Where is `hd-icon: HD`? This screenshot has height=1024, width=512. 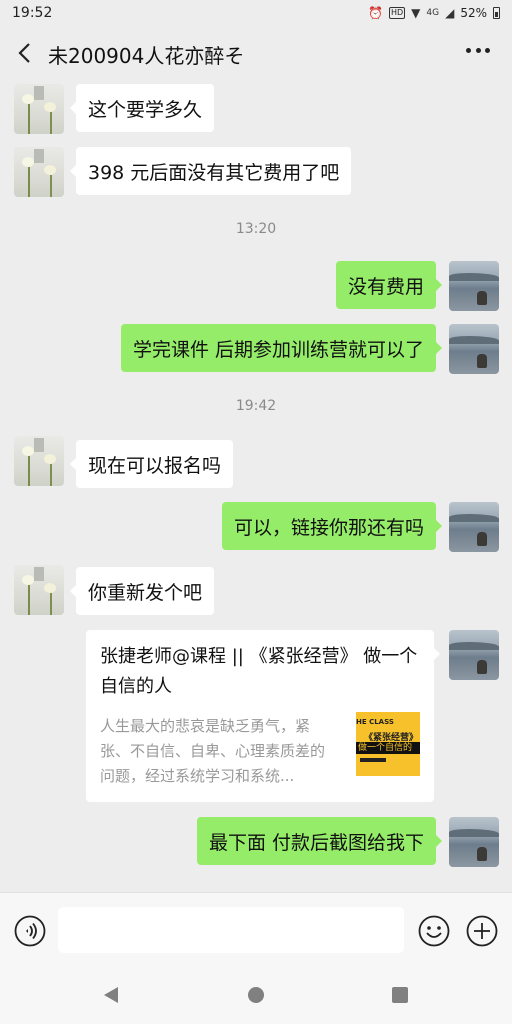
hd-icon: HD is located at coordinates (397, 13).